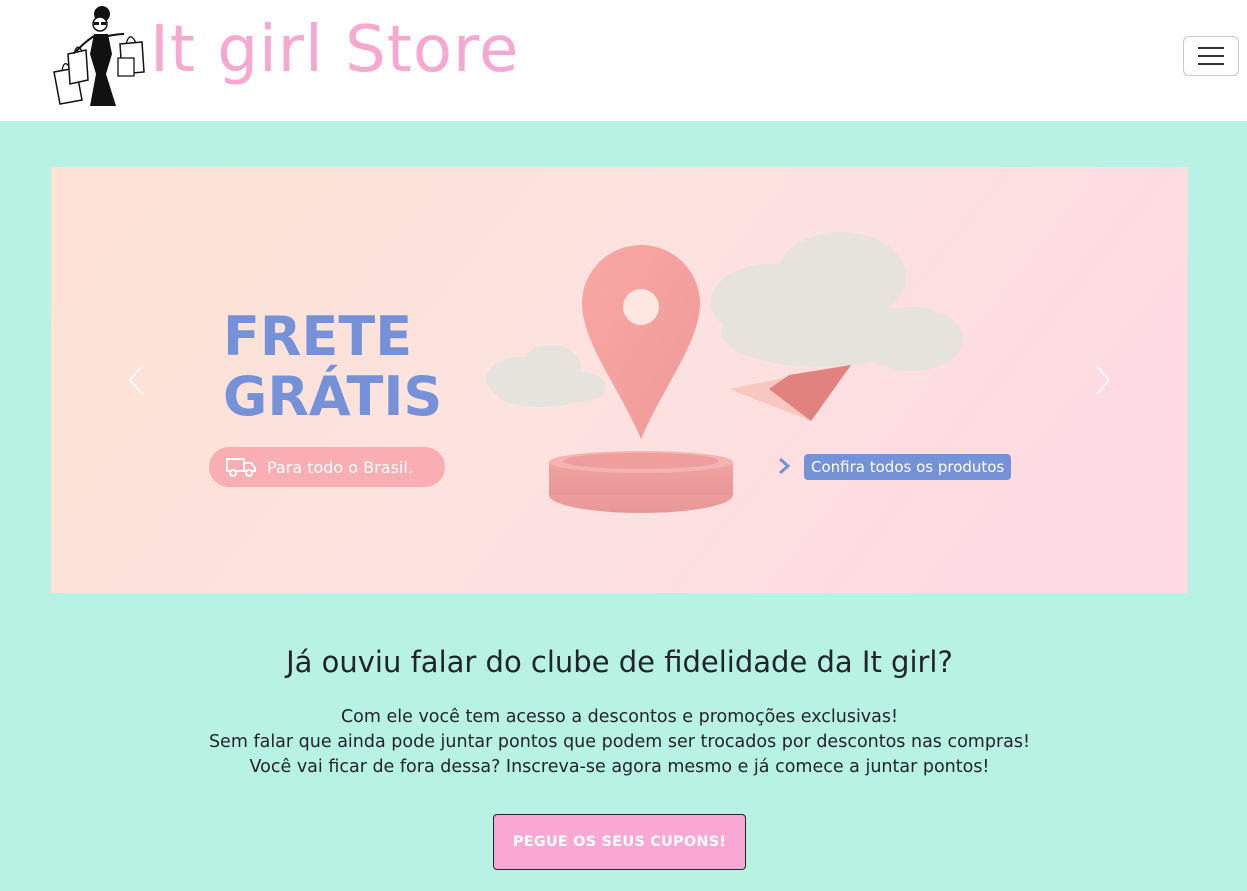 Image resolution: width=1247 pixels, height=891 pixels. Describe the element at coordinates (99, 56) in the screenshot. I see `shopping-lady-icon` at that location.